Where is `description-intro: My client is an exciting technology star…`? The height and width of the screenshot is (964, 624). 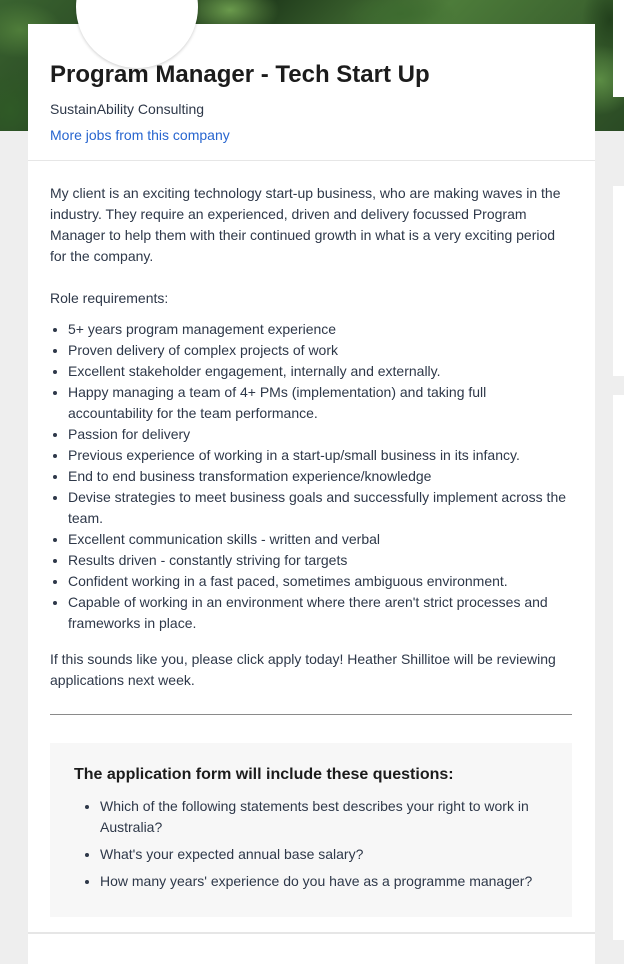
description-intro: My client is an exciting technology star… is located at coordinates (305, 224).